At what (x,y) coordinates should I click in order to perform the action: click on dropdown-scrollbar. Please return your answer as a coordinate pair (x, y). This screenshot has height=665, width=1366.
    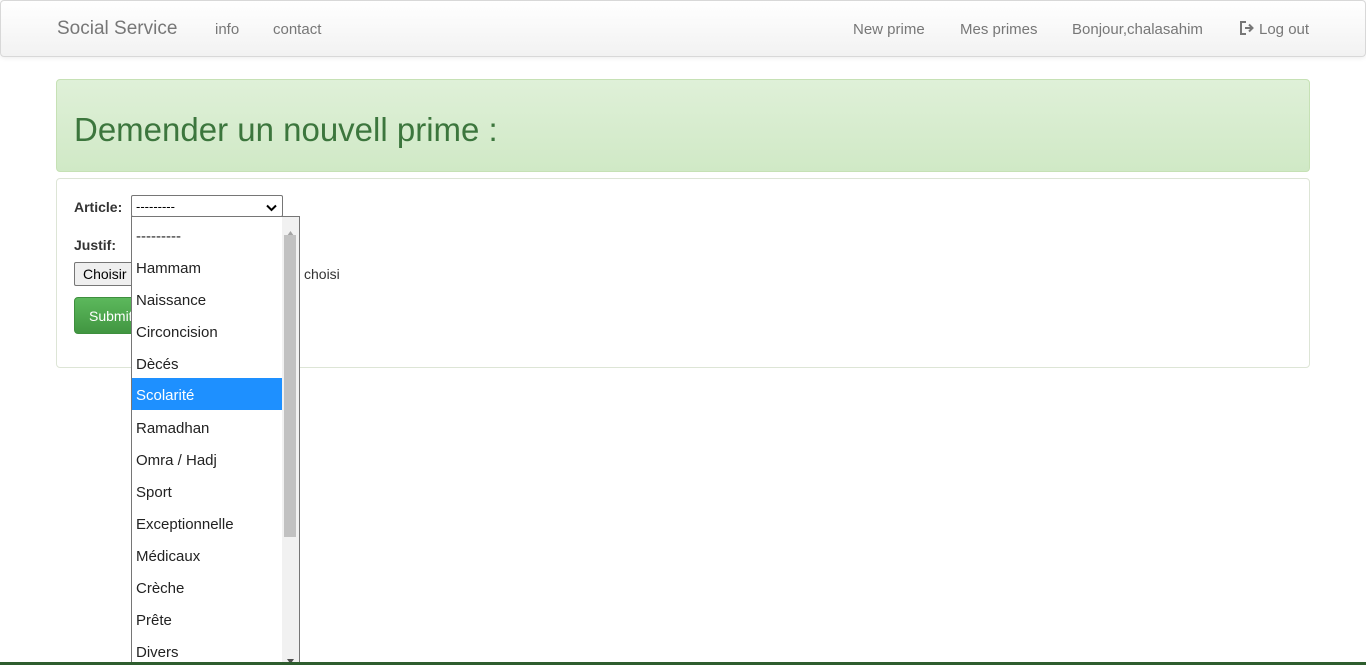
    Looking at the image, I should click on (290, 440).